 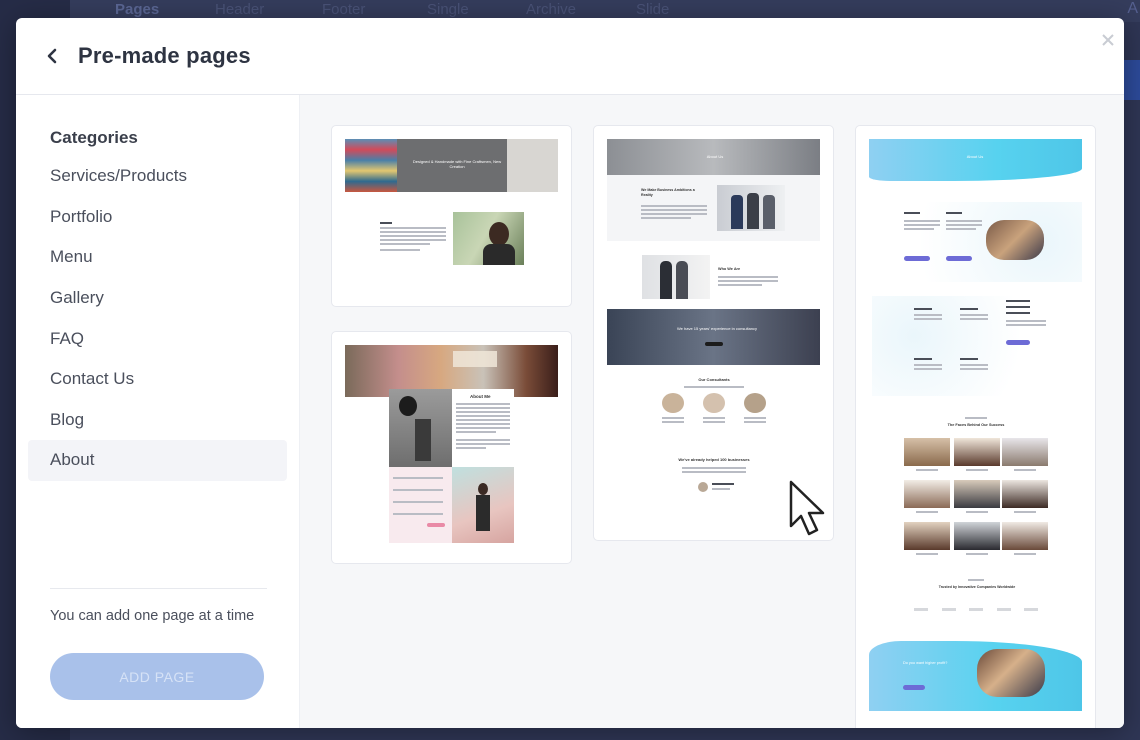 What do you see at coordinates (420, 505) in the screenshot?
I see `thumbnail-contact-form` at bounding box center [420, 505].